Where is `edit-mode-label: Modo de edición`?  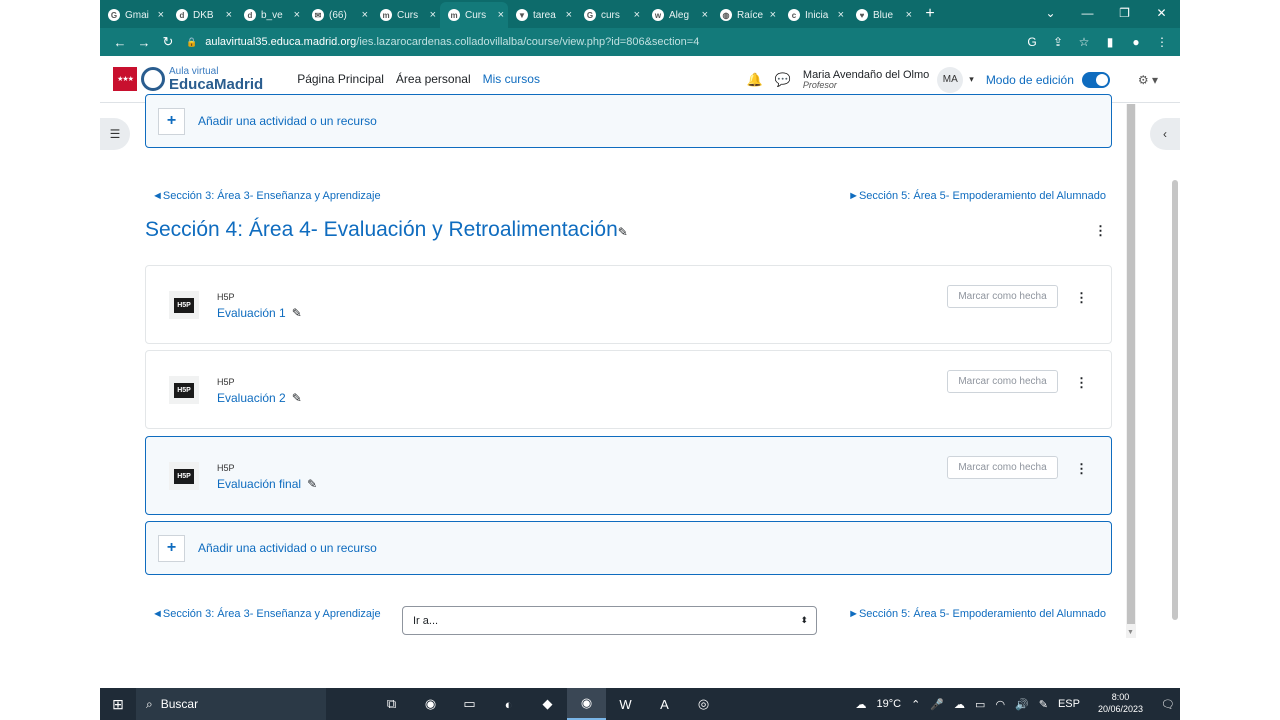
edit-mode-label: Modo de edición is located at coordinates (1029, 79).